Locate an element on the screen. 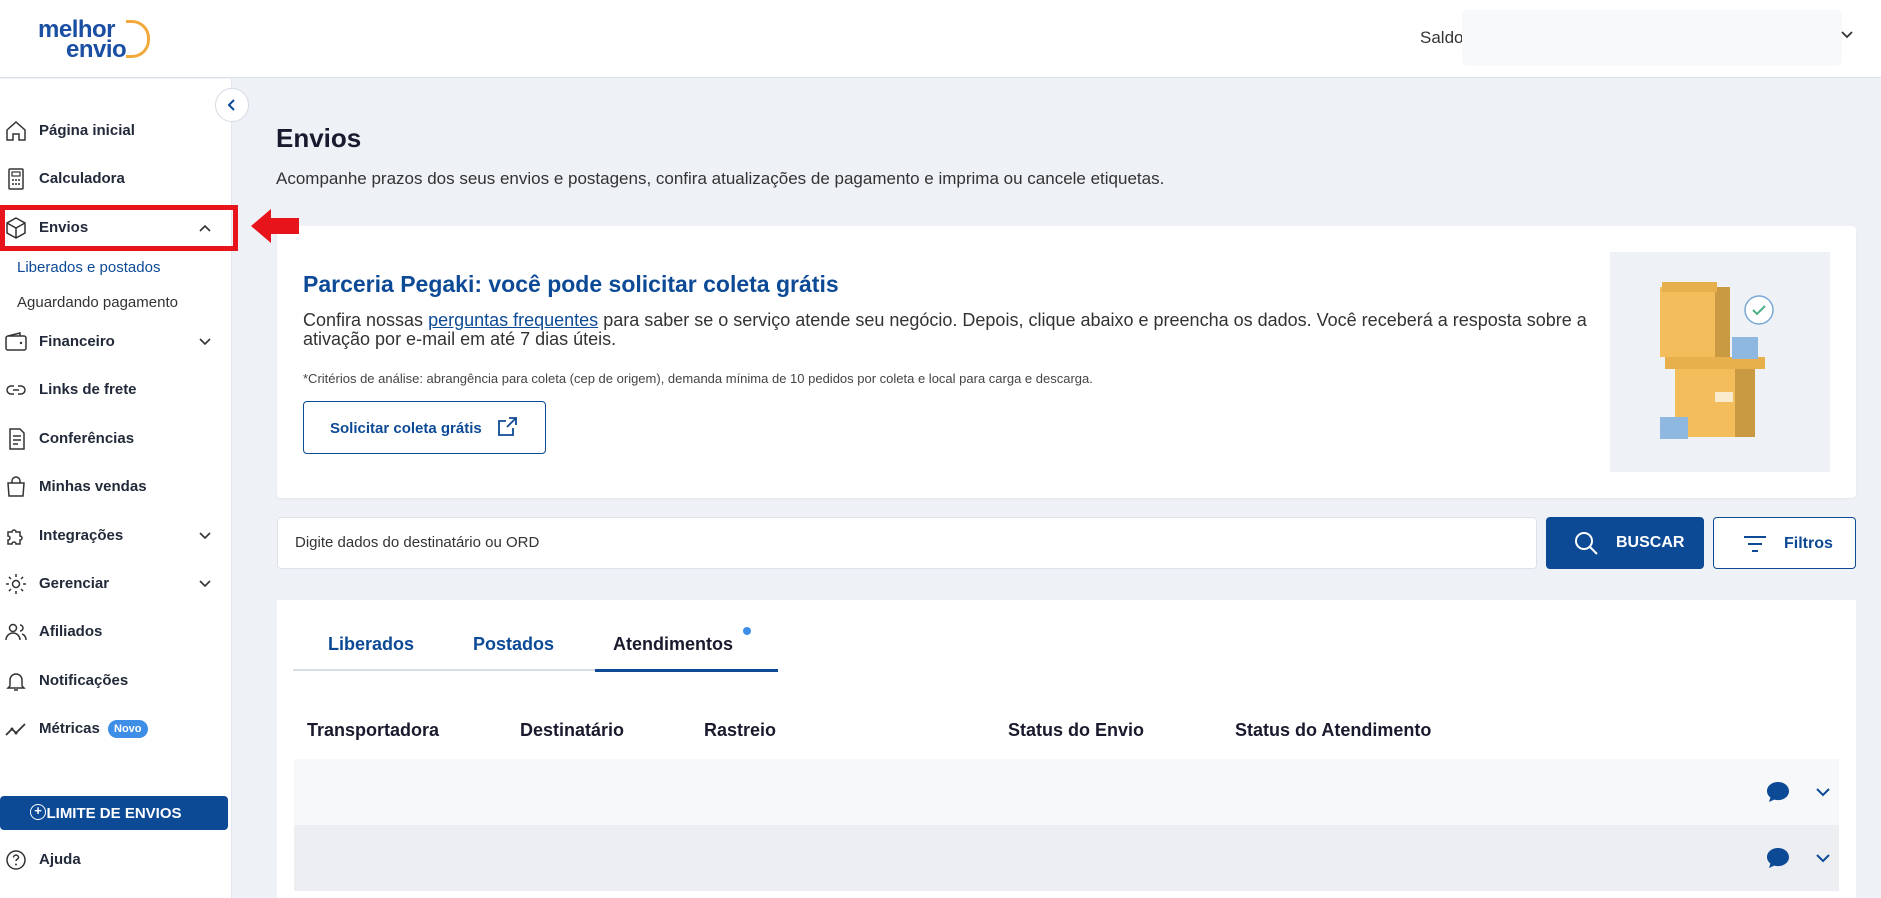 This screenshot has height=898, width=1881. boxes-illustration is located at coordinates (1720, 362).